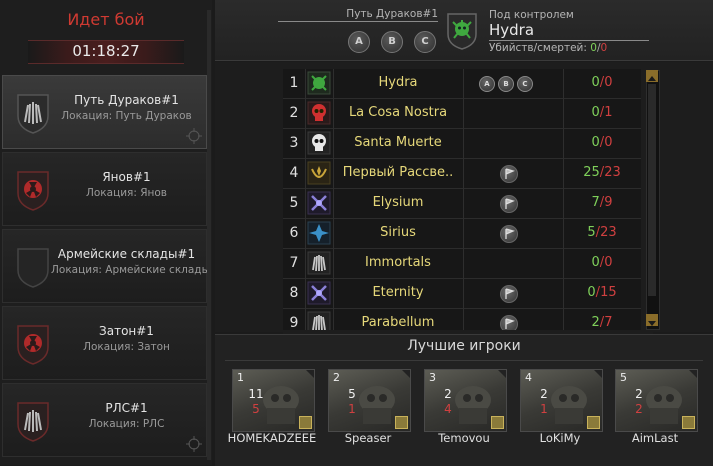 The height and width of the screenshot is (466, 713). I want to click on location-item-yanov: Янов#1 Локация: Янов, so click(104, 189).